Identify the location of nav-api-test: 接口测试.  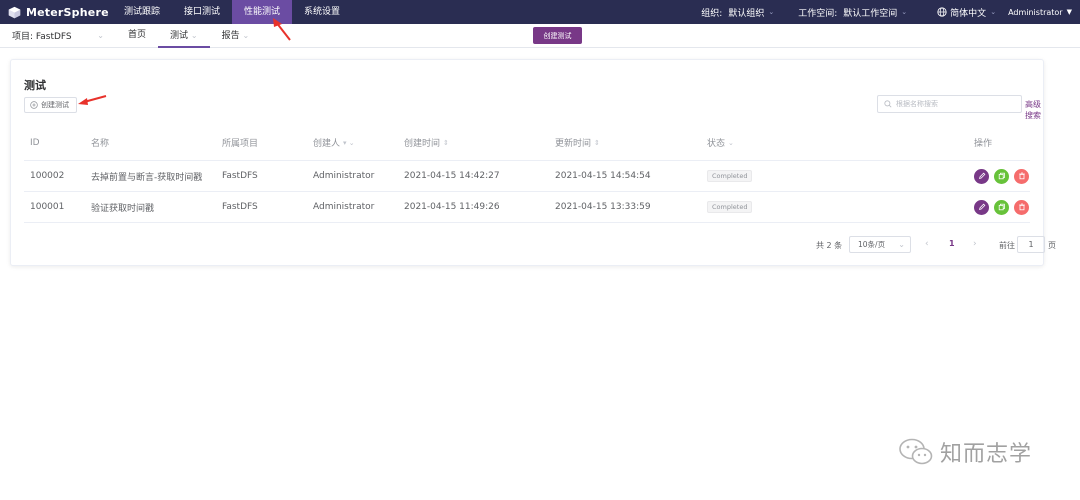
(202, 12).